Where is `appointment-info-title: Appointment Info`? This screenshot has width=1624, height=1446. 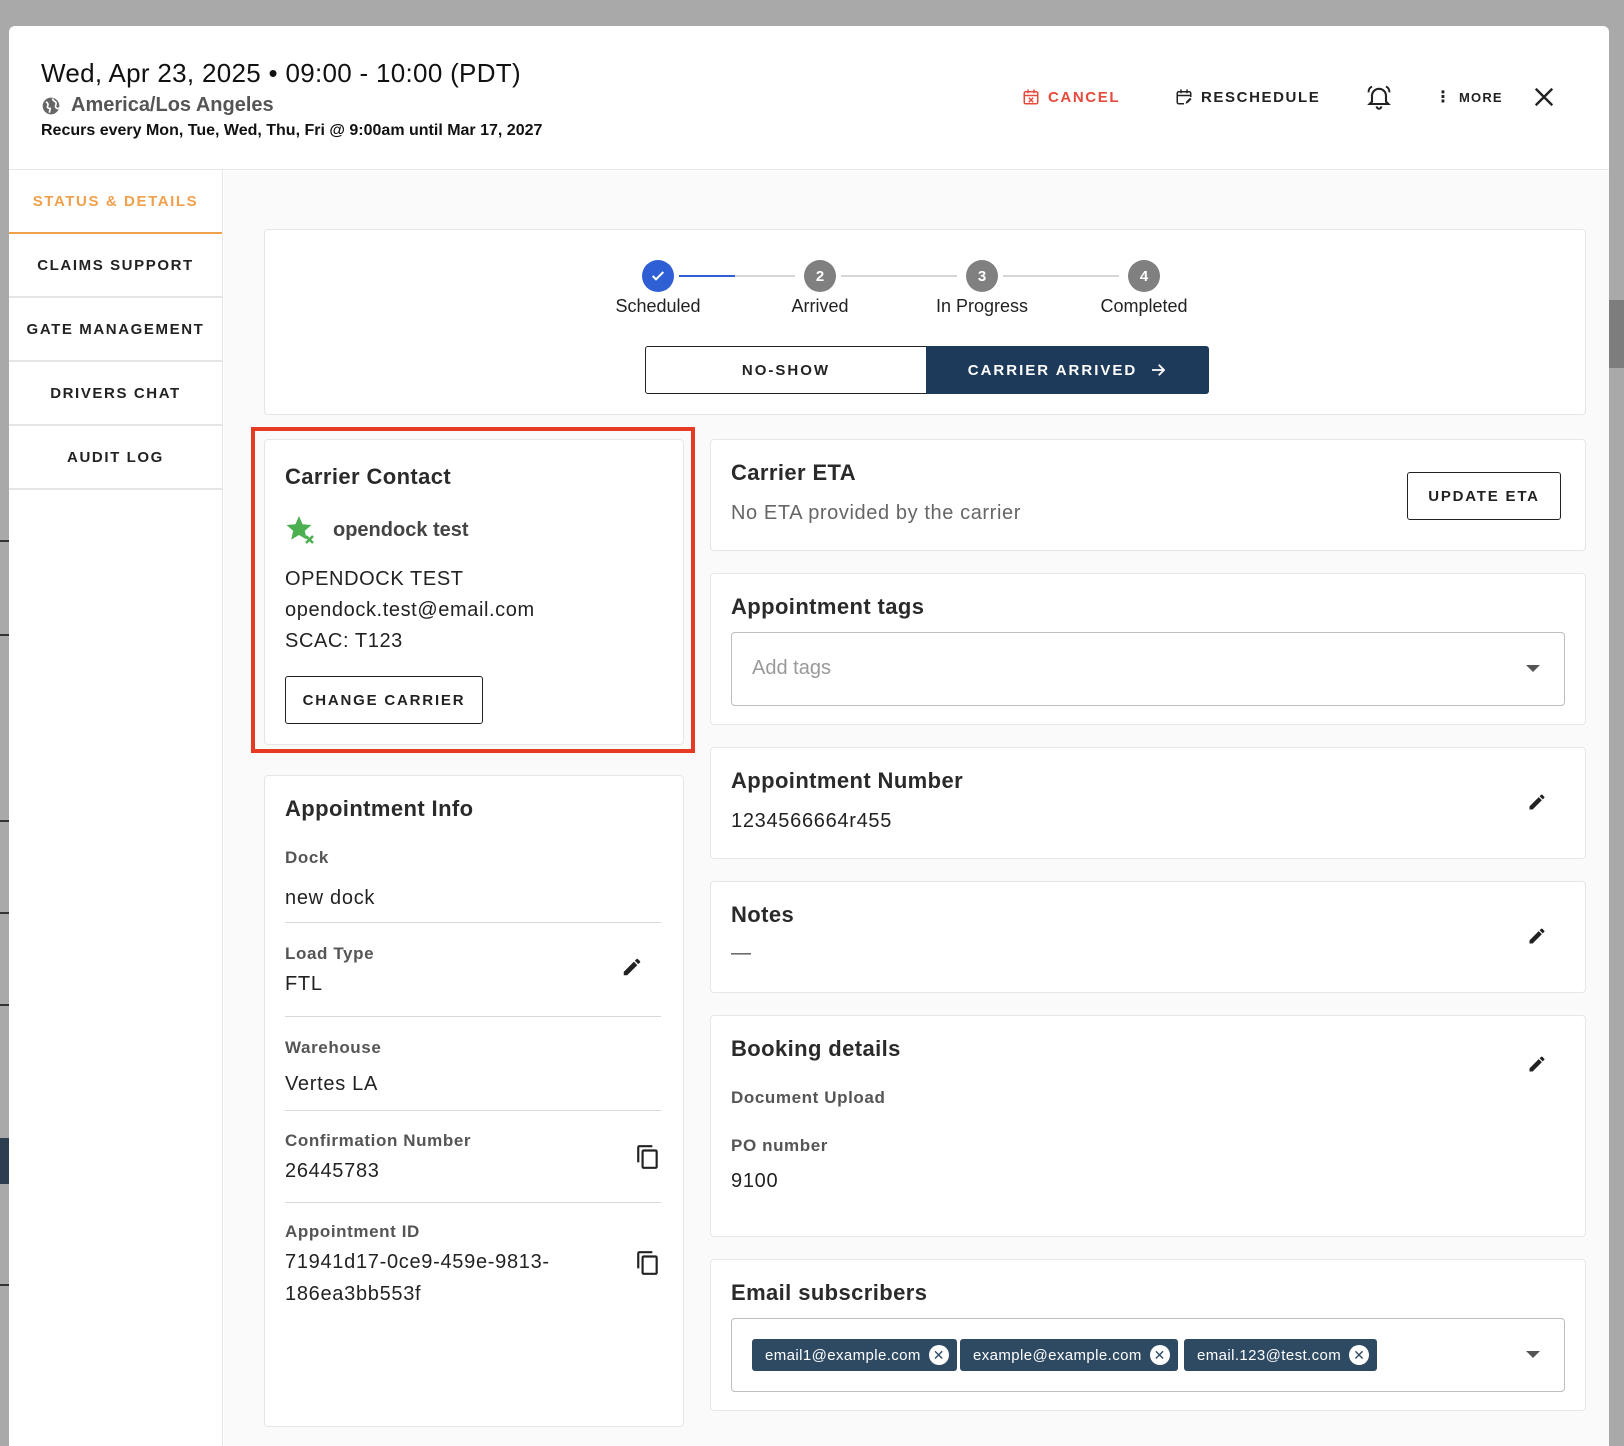
appointment-info-title: Appointment Info is located at coordinates (379, 808).